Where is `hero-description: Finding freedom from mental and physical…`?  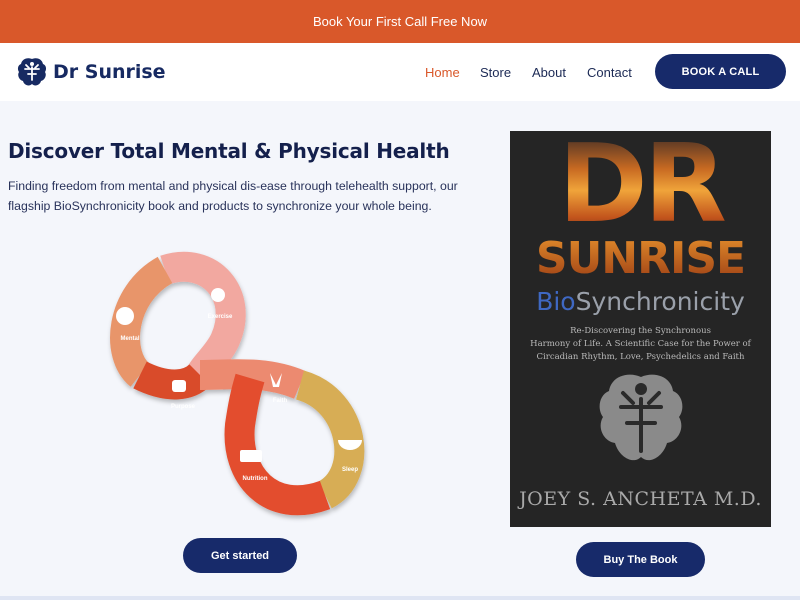
hero-description: Finding freedom from mental and physical… is located at coordinates (233, 196).